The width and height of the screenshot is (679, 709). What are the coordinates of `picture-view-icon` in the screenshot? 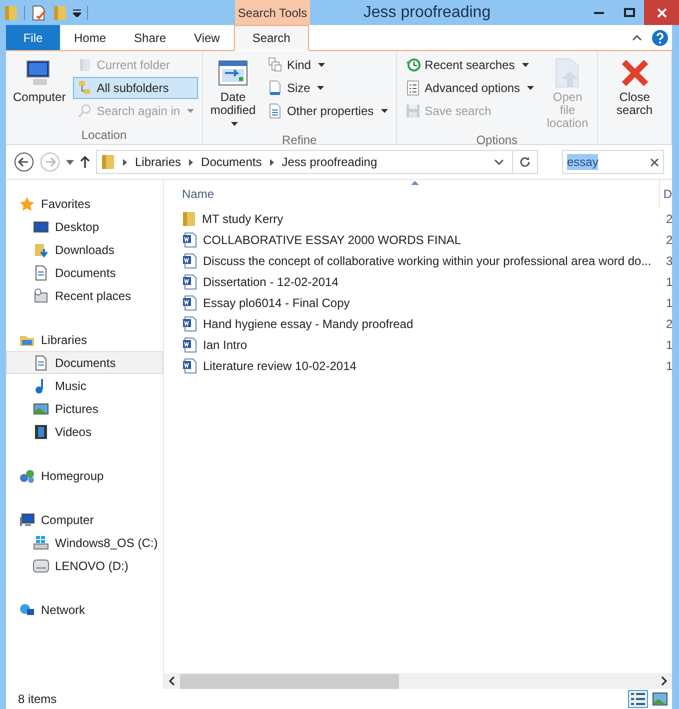 It's located at (660, 699).